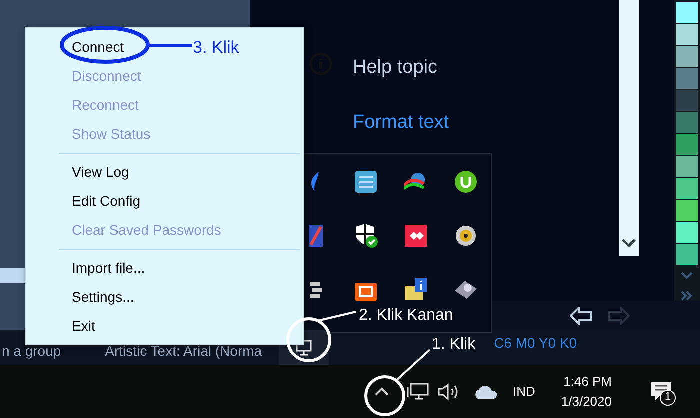  Describe the element at coordinates (101, 172) in the screenshot. I see `menu-item: View Log` at that location.